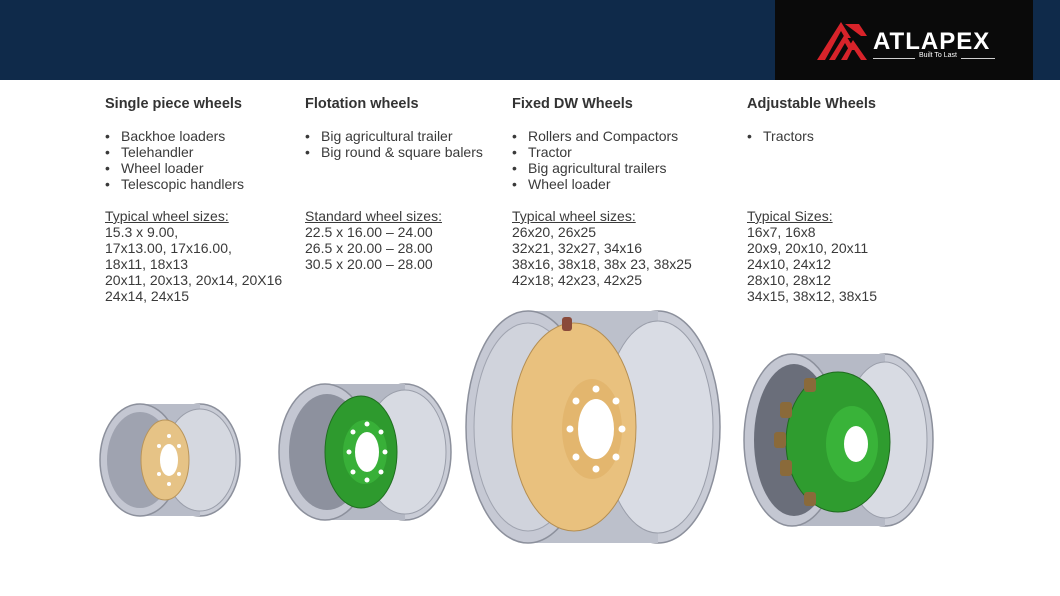 Image resolution: width=1060 pixels, height=596 pixels. I want to click on list-item: Telescopic handlers, so click(202, 184).